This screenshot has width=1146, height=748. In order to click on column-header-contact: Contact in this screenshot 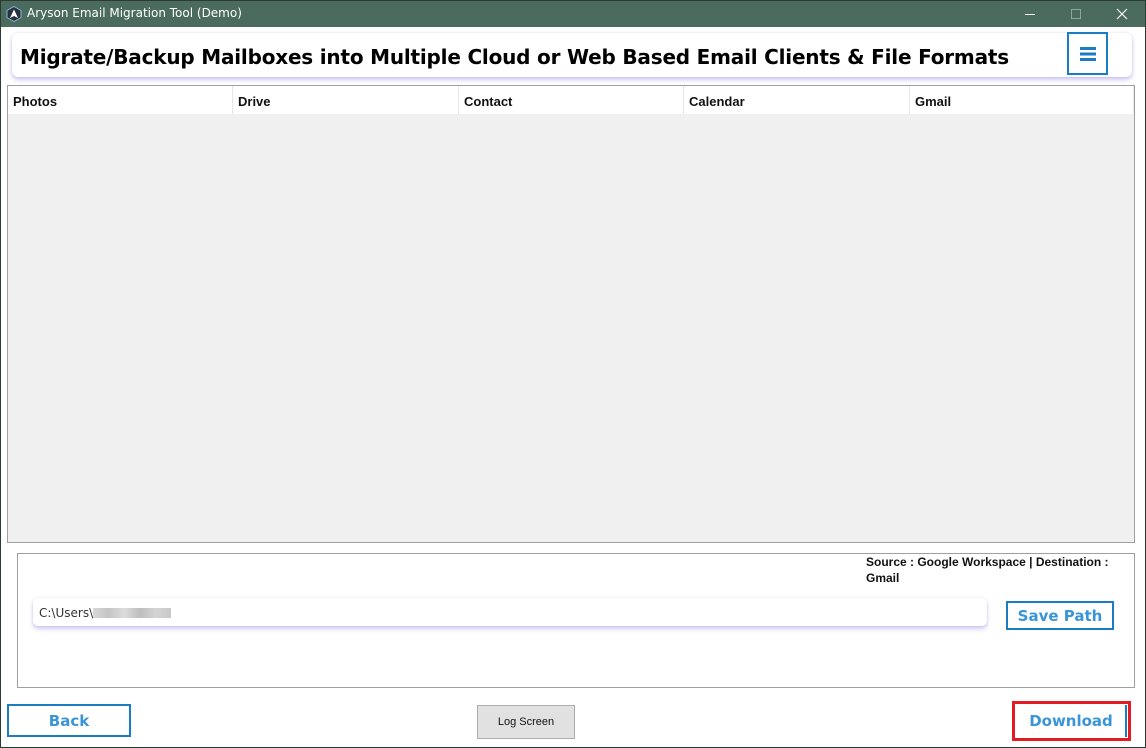, I will do `click(571, 100)`.